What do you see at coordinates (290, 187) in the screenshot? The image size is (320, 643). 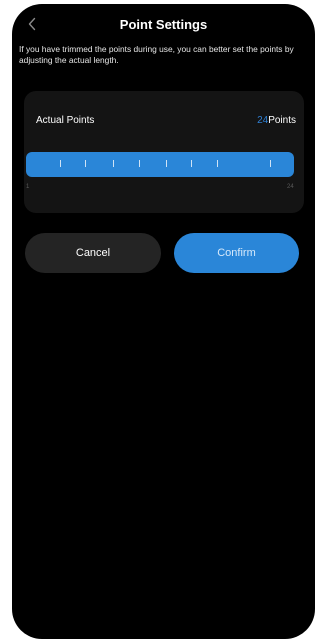 I see `slider-max-label: 24` at bounding box center [290, 187].